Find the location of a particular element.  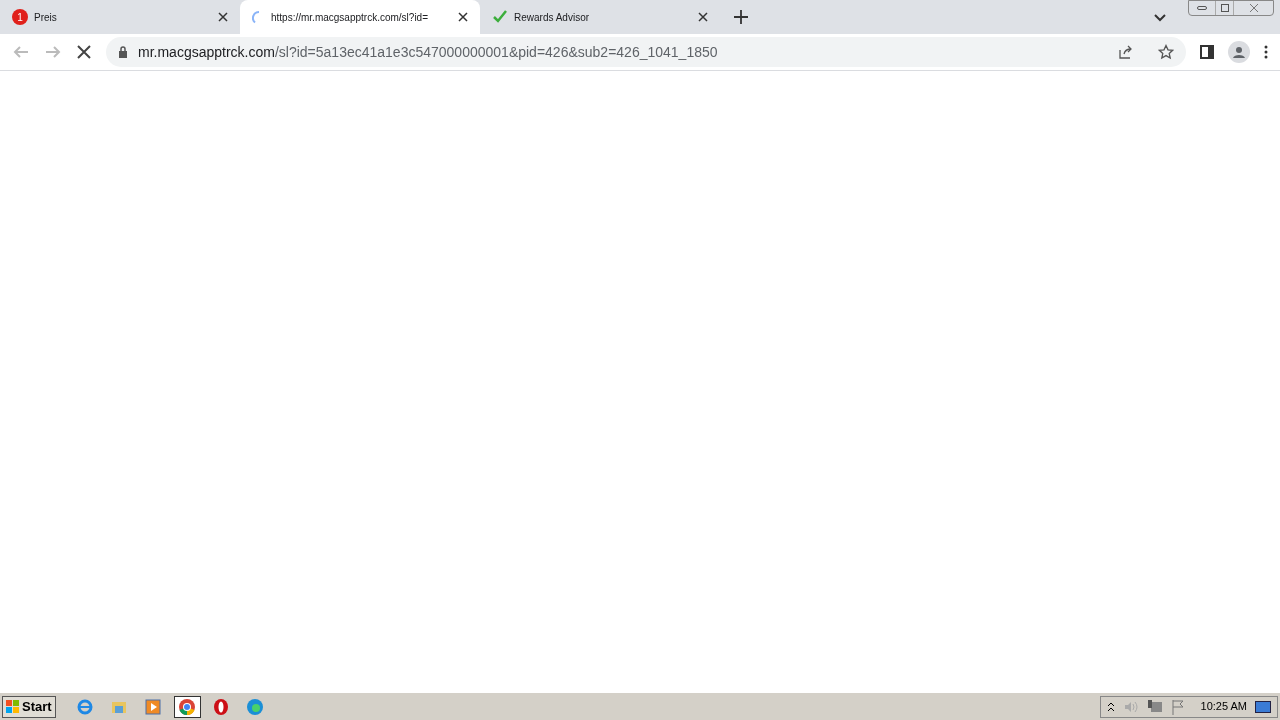

notification-badge: 1 is located at coordinates (20, 17).